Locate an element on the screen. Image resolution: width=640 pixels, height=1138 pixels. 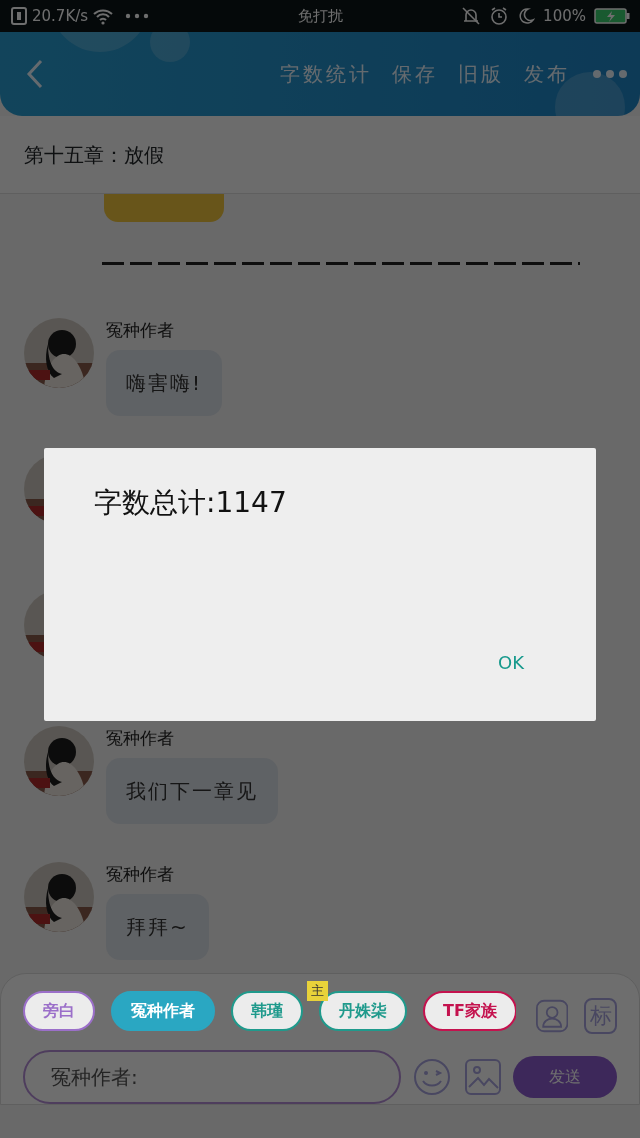
role-chip: TF家族 is located at coordinates (469, 1011).